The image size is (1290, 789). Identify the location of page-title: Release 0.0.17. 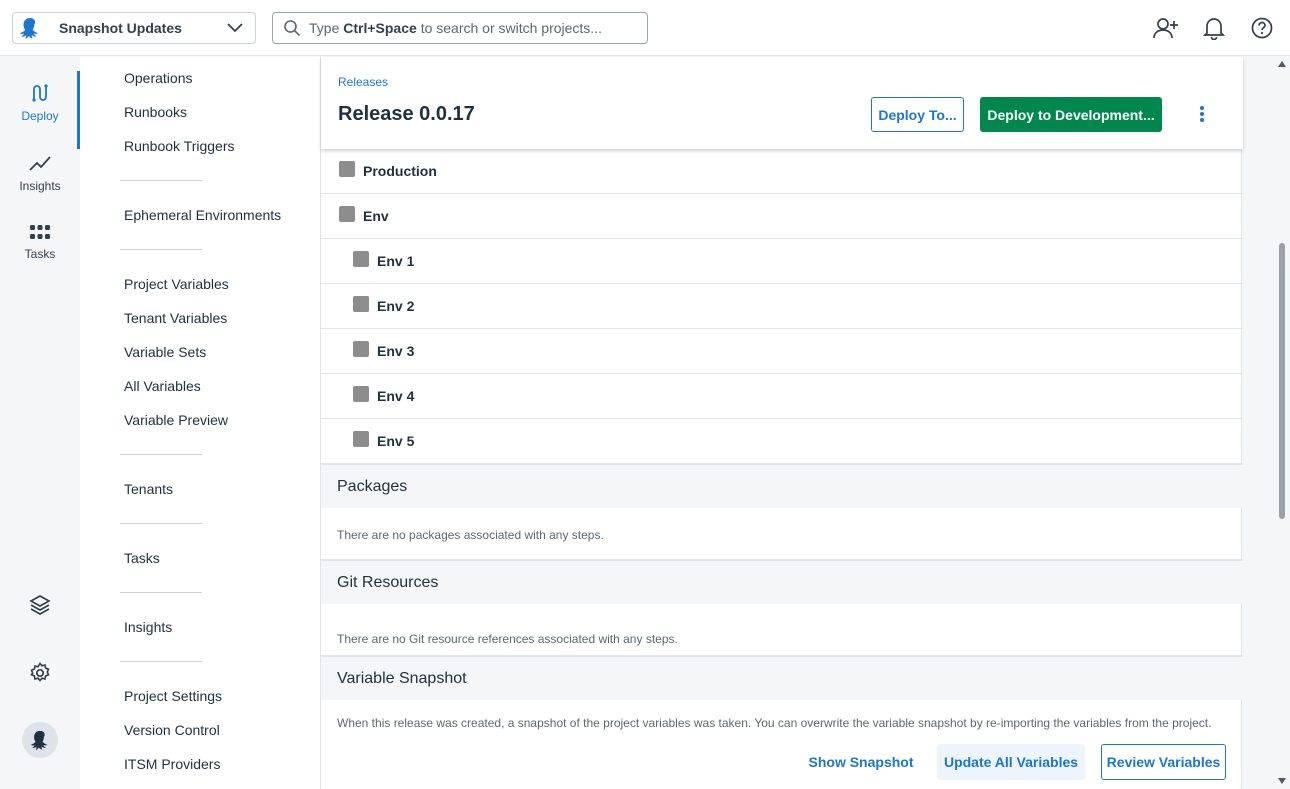
(406, 114).